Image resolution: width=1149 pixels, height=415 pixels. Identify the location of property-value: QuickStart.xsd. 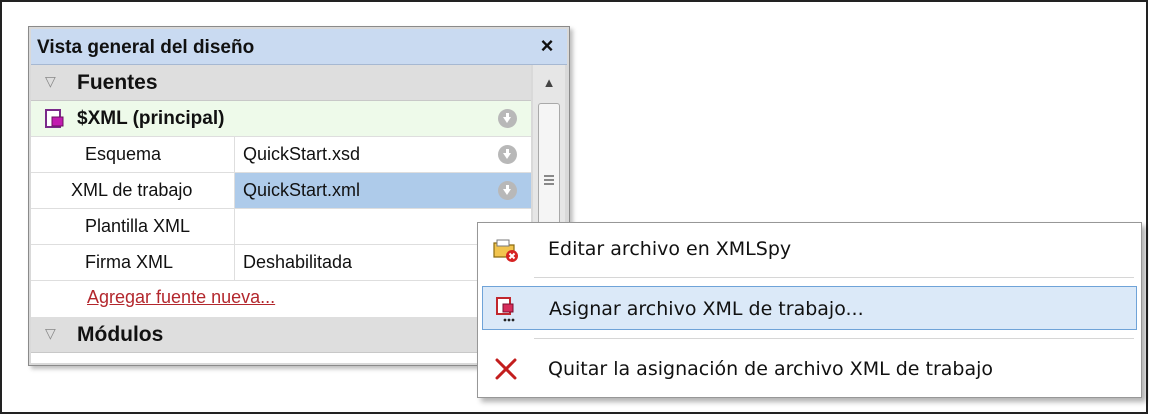
(383, 154).